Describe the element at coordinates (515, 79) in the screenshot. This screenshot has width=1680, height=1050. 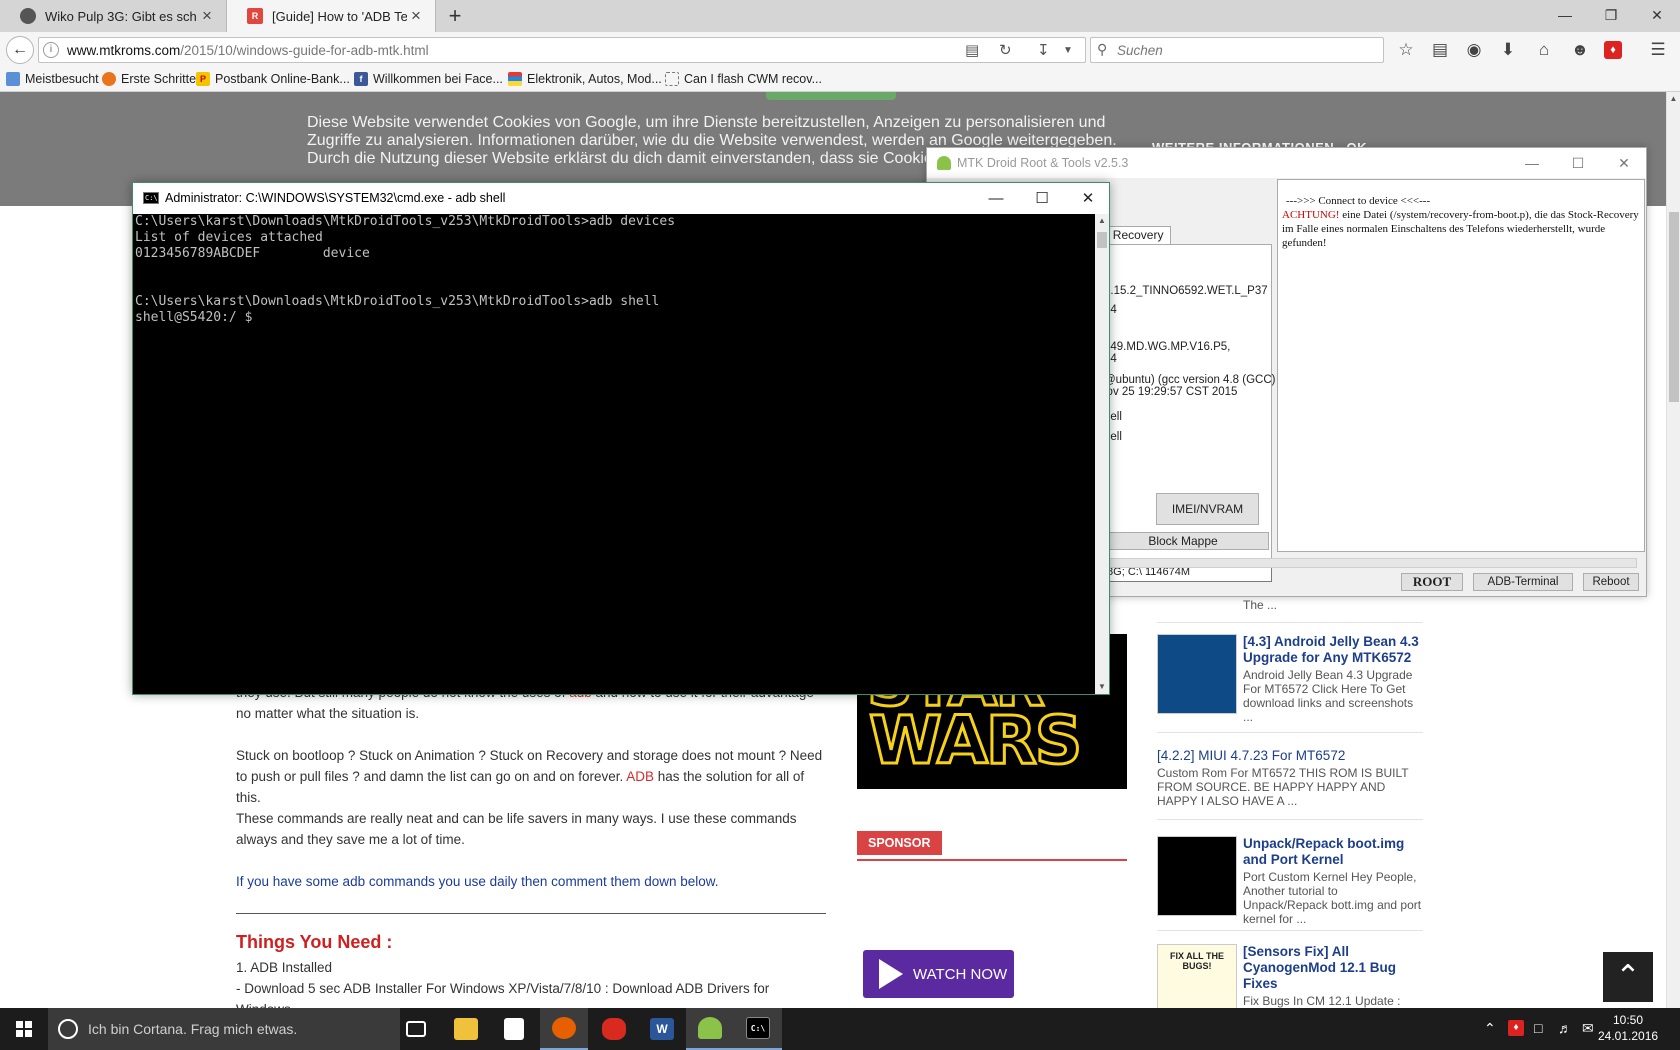
I see `ebay-icon` at that location.